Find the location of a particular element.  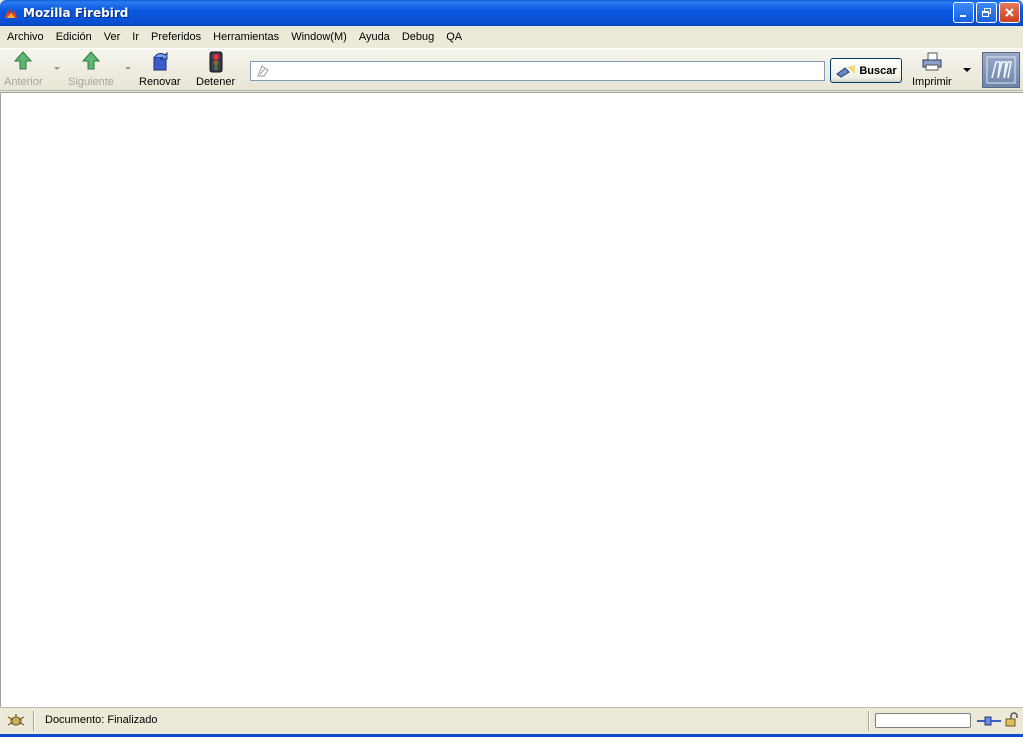

close-icon is located at coordinates (1009, 12).